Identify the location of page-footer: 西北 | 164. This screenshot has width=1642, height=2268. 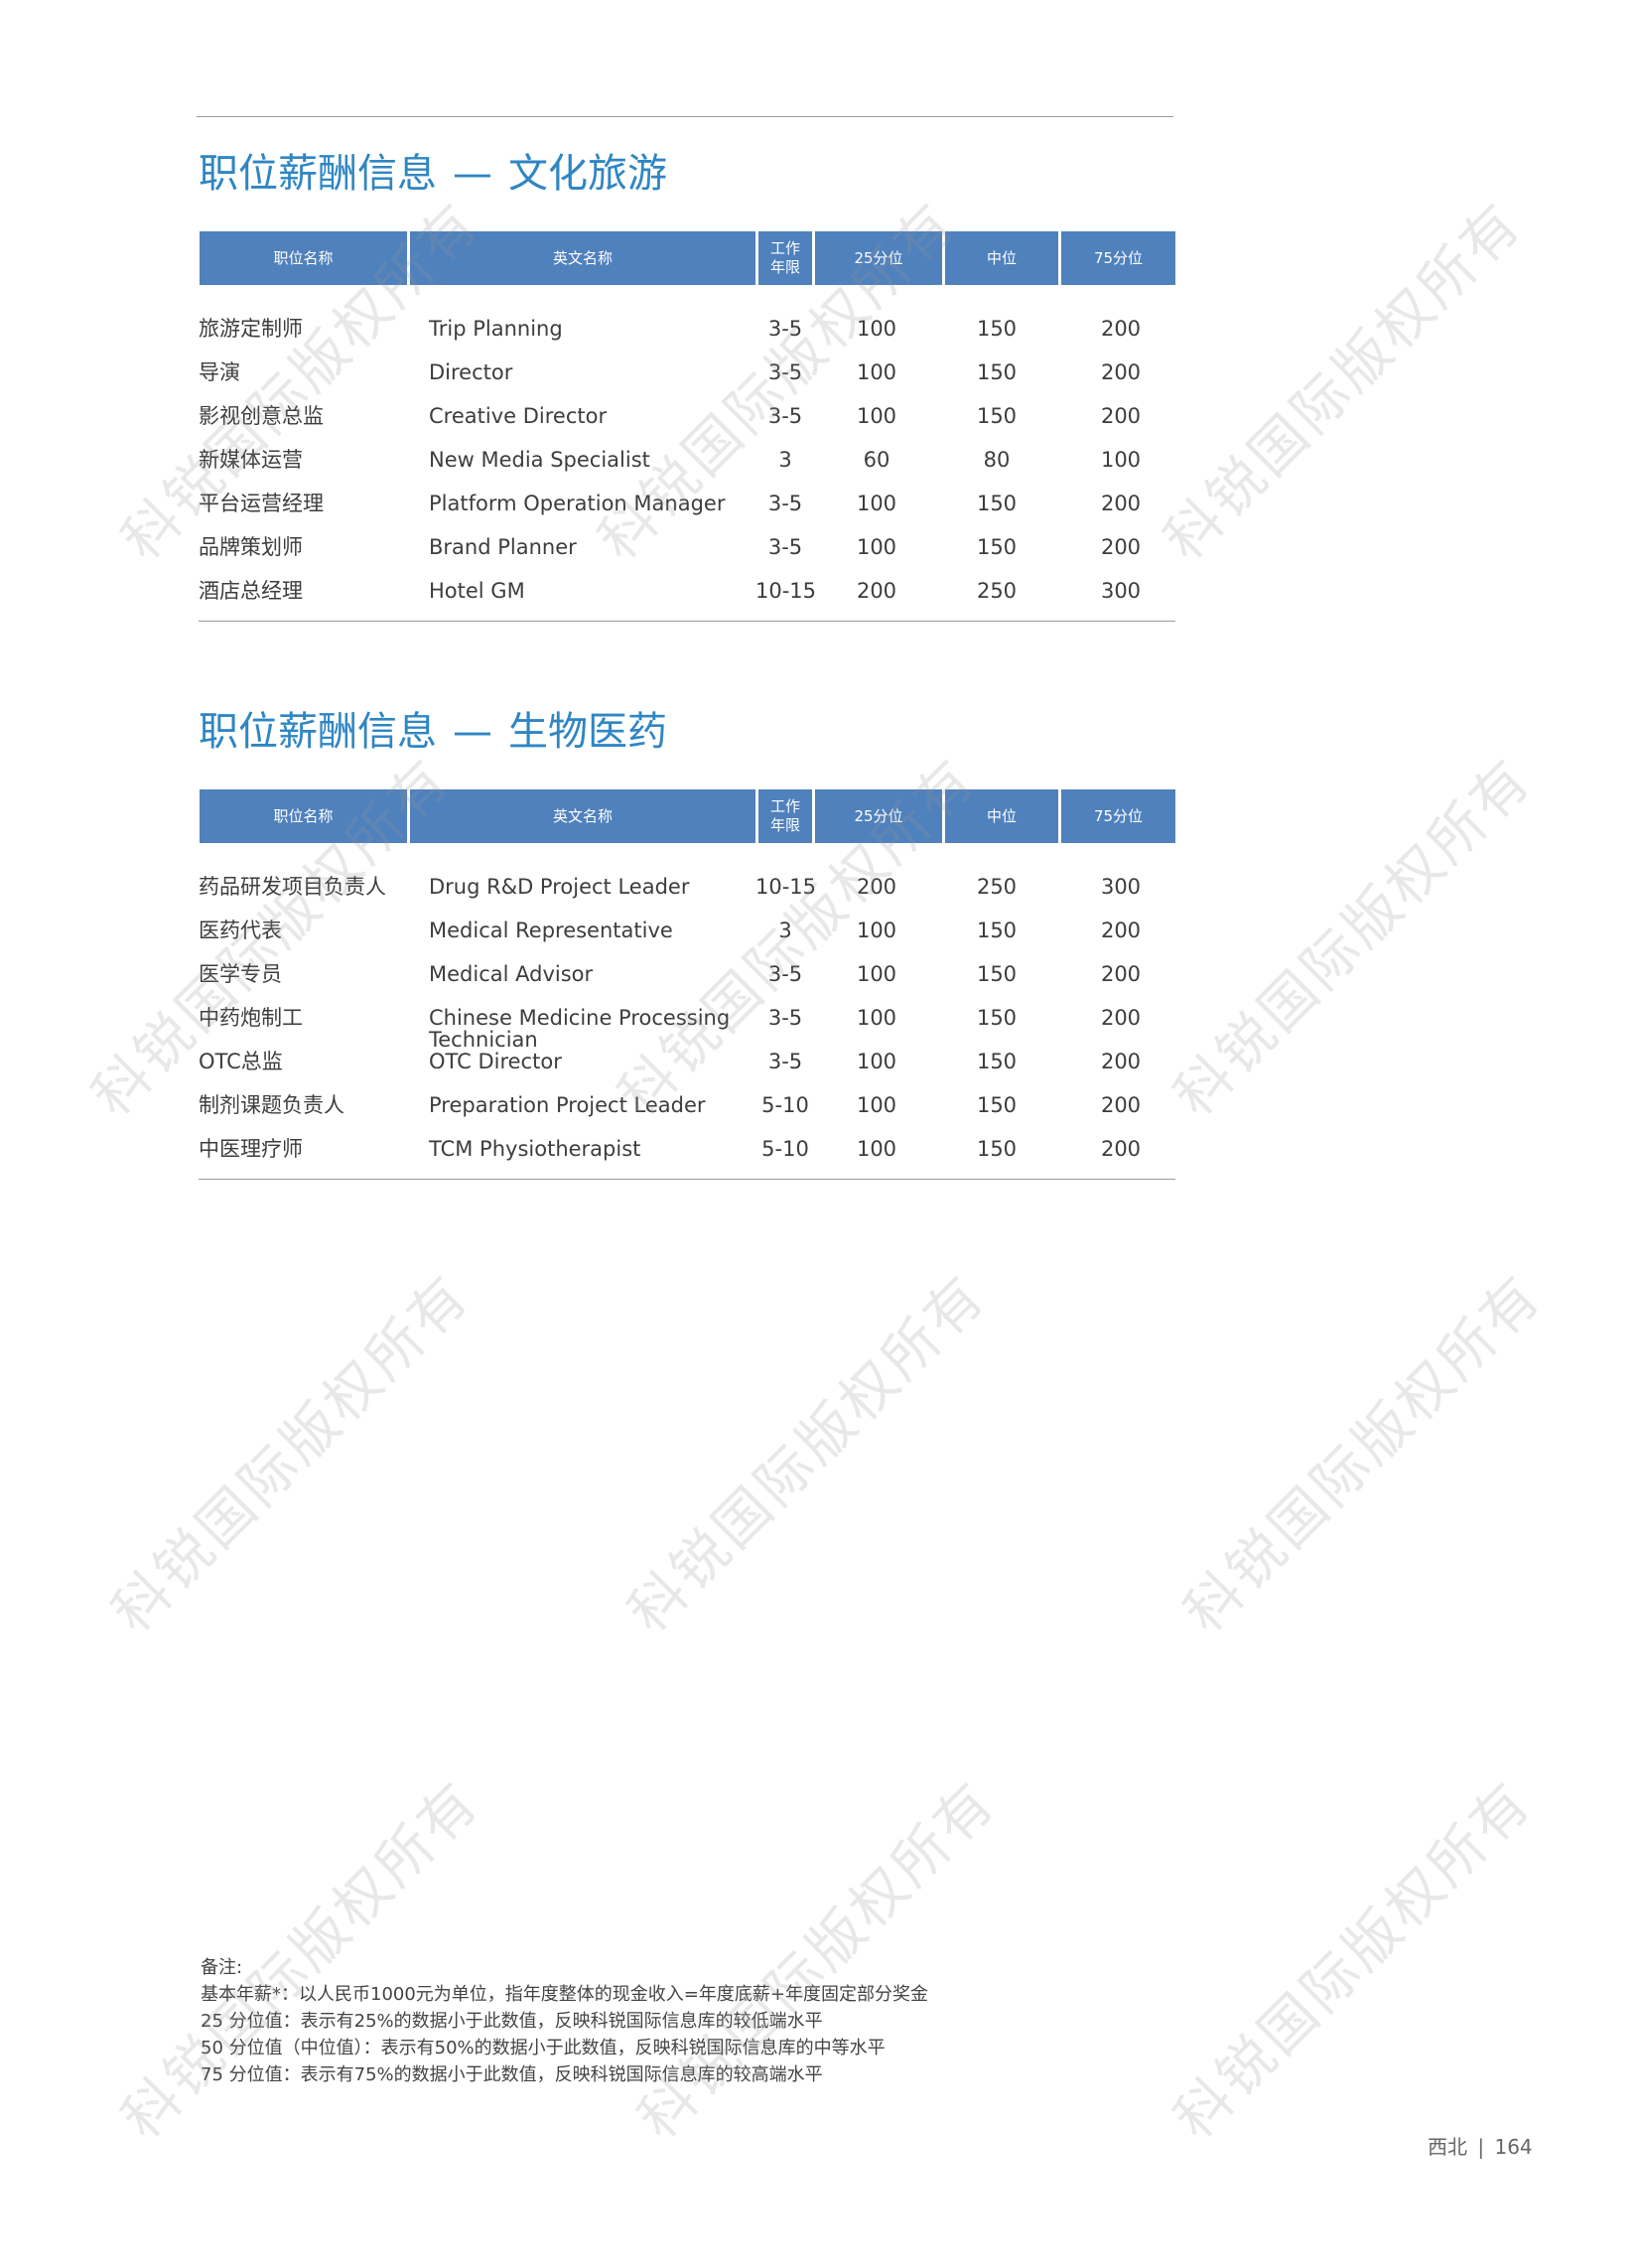
(1480, 2145).